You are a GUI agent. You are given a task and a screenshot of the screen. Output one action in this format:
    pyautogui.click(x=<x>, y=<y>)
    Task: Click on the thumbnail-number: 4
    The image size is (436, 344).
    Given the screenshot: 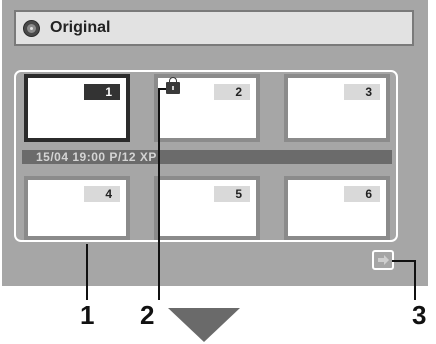 What is the action you would take?
    pyautogui.click(x=102, y=194)
    